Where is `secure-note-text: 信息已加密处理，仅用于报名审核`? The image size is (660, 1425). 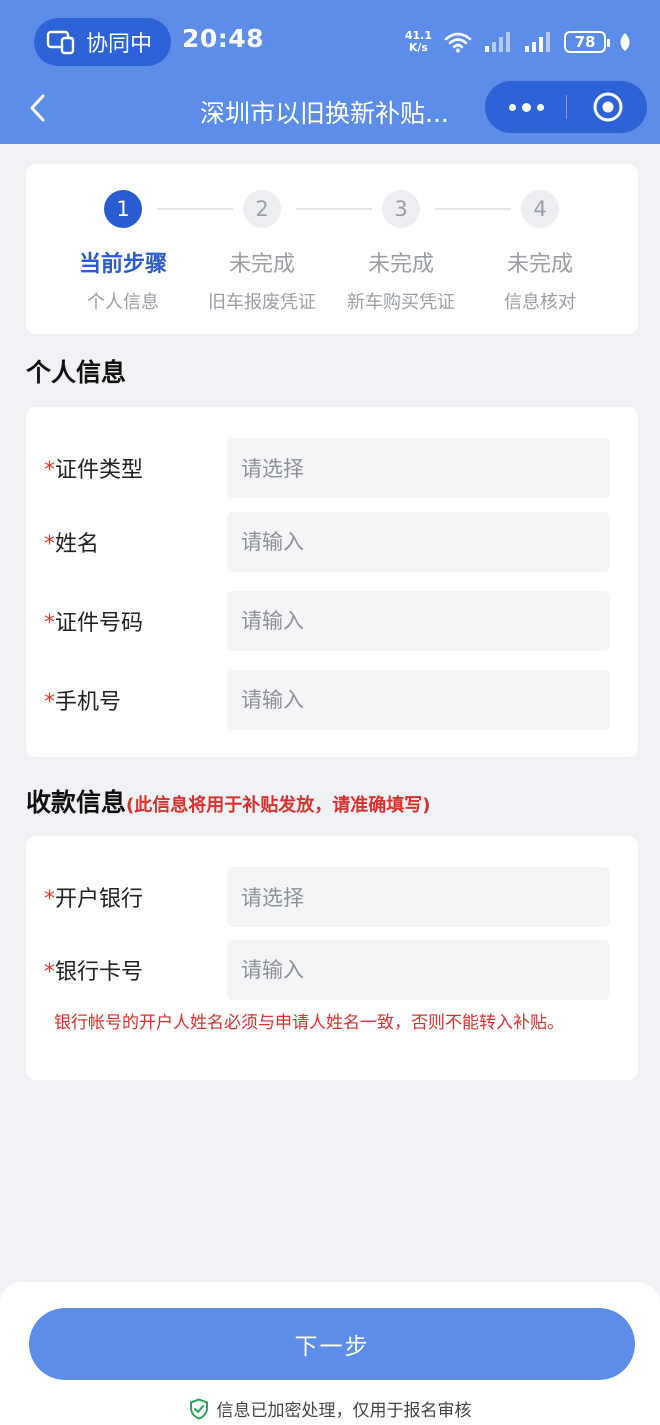 secure-note-text: 信息已加密处理，仅用于报名审核 is located at coordinates (344, 1411).